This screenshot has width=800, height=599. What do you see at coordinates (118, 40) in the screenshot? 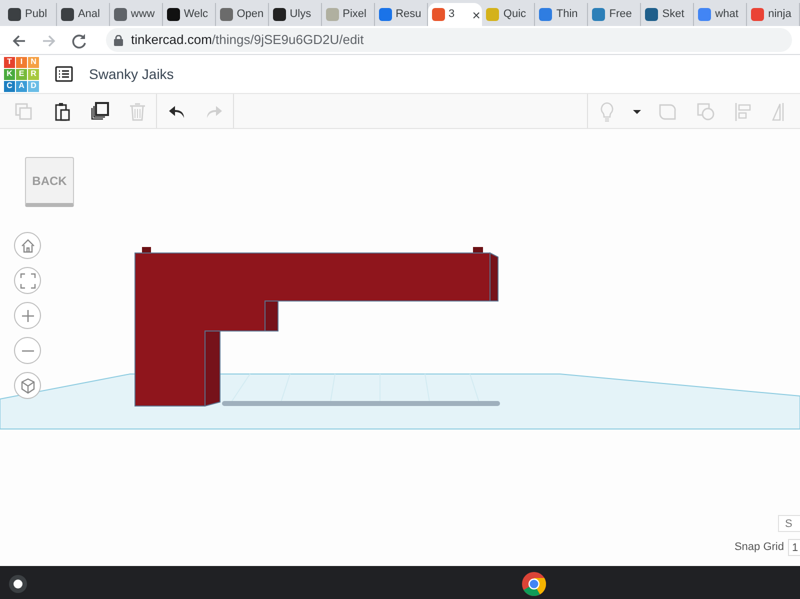
I see `lock-icon` at bounding box center [118, 40].